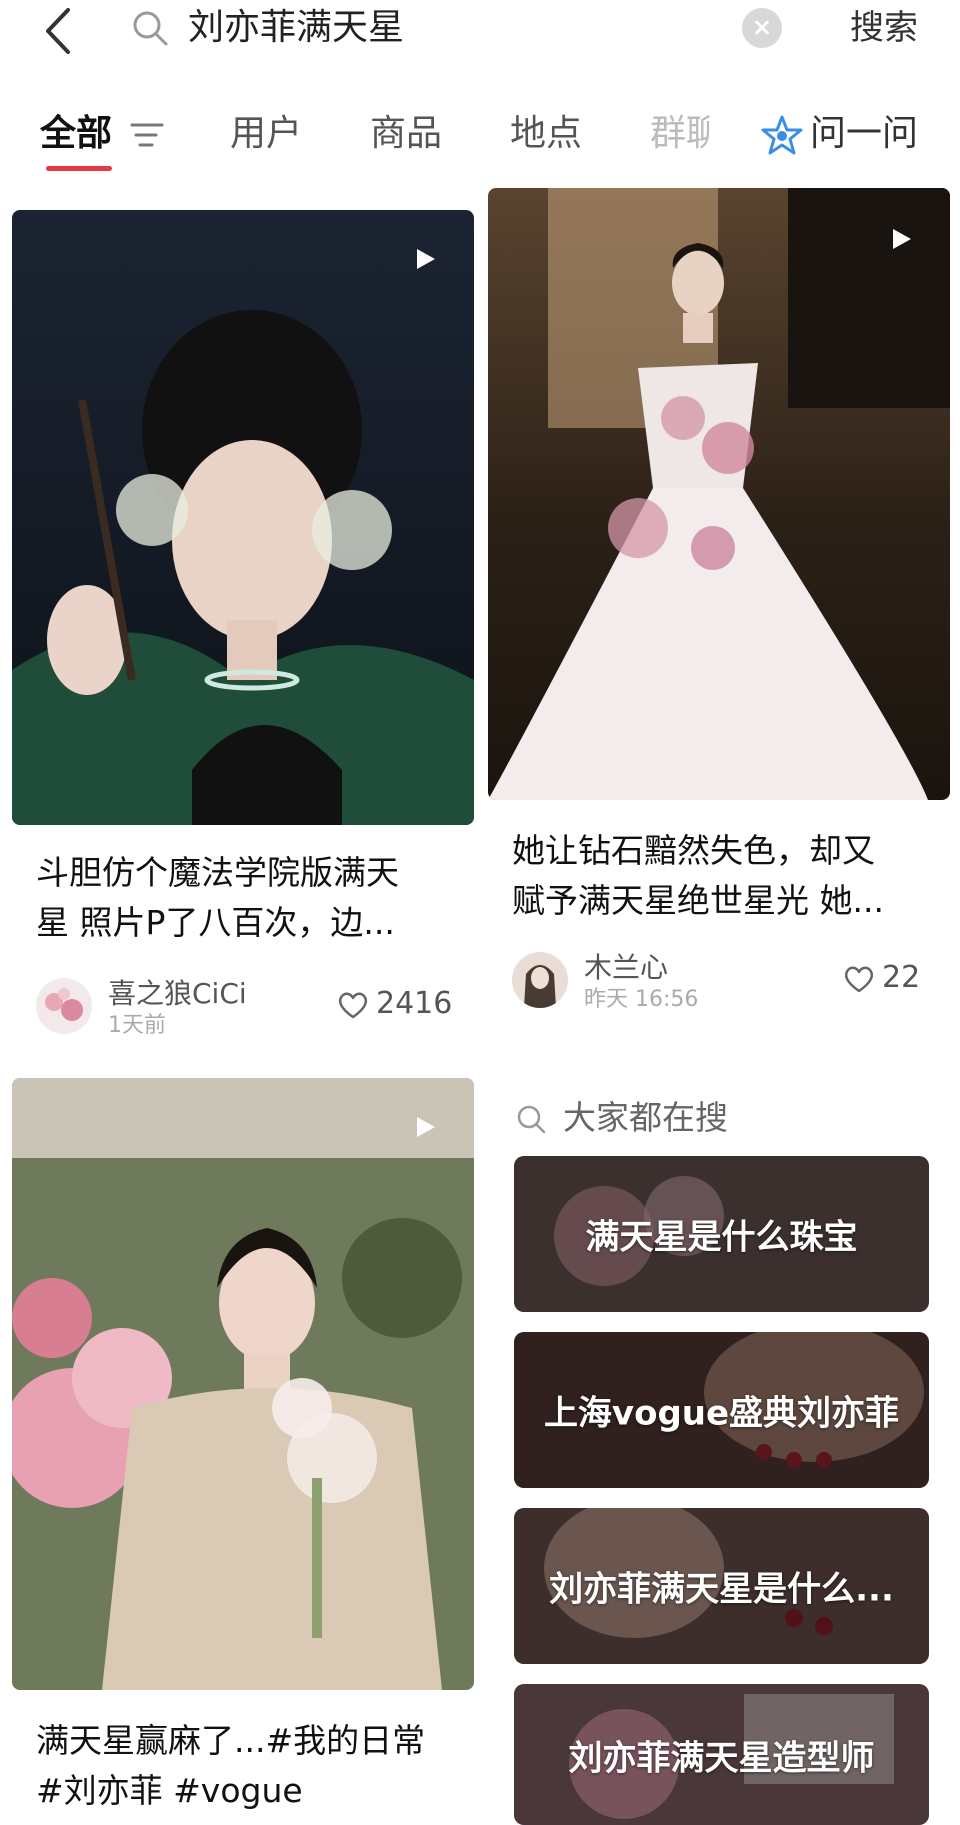 The height and width of the screenshot is (1825, 960). Describe the element at coordinates (480, 30) in the screenshot. I see `search-header: 刘亦菲满天星 搜索` at that location.